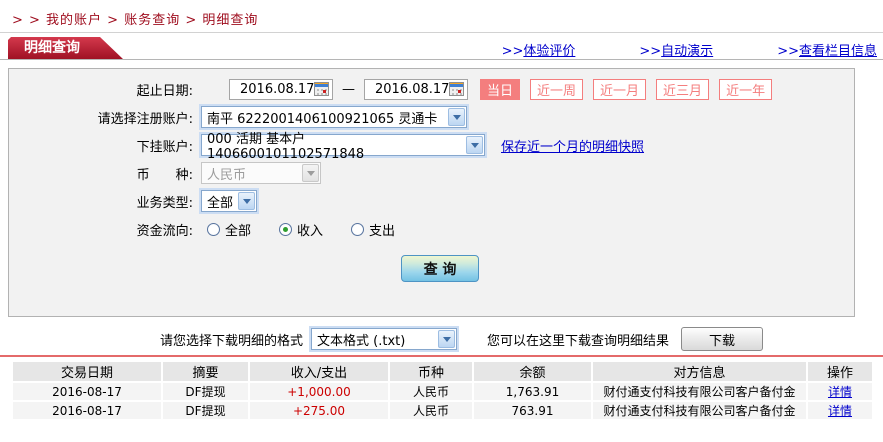 This screenshot has width=883, height=442. I want to click on business-type-value: 全部, so click(220, 203).